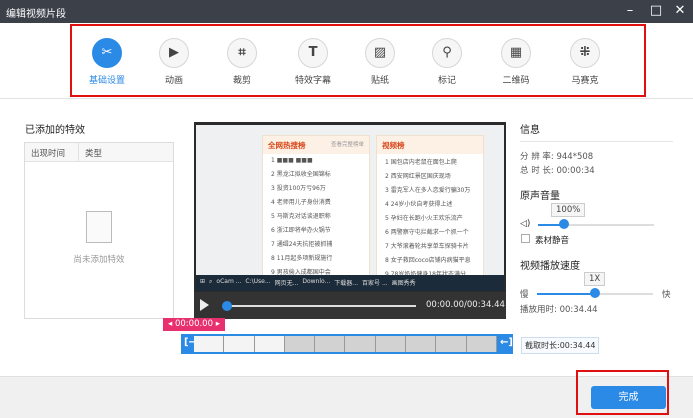 The height and width of the screenshot is (418, 693). Describe the element at coordinates (211, 281) in the screenshot. I see `search-icon: ⌕` at that location.